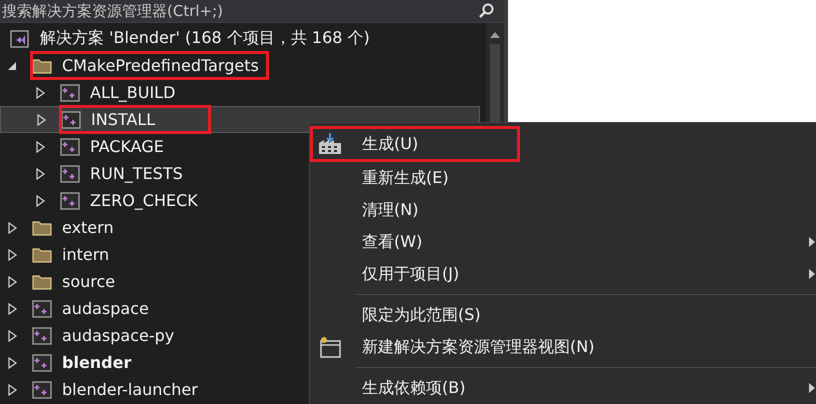  Describe the element at coordinates (12, 66) in the screenshot. I see `expanded-arrow-icon` at that location.